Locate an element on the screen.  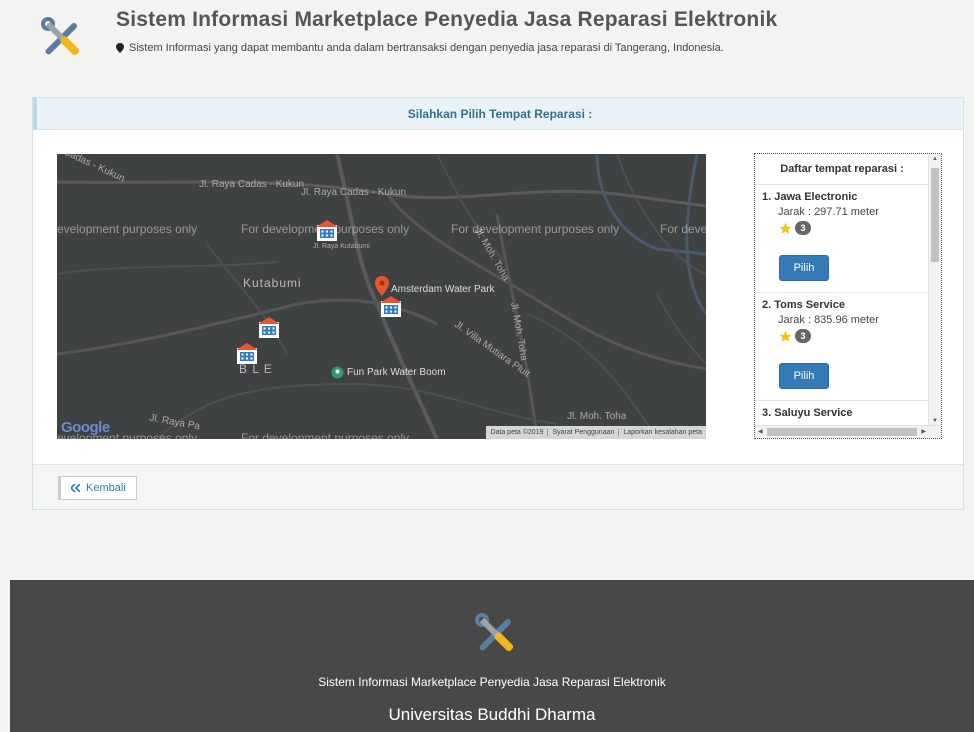
back-label: Kembali is located at coordinates (106, 488).